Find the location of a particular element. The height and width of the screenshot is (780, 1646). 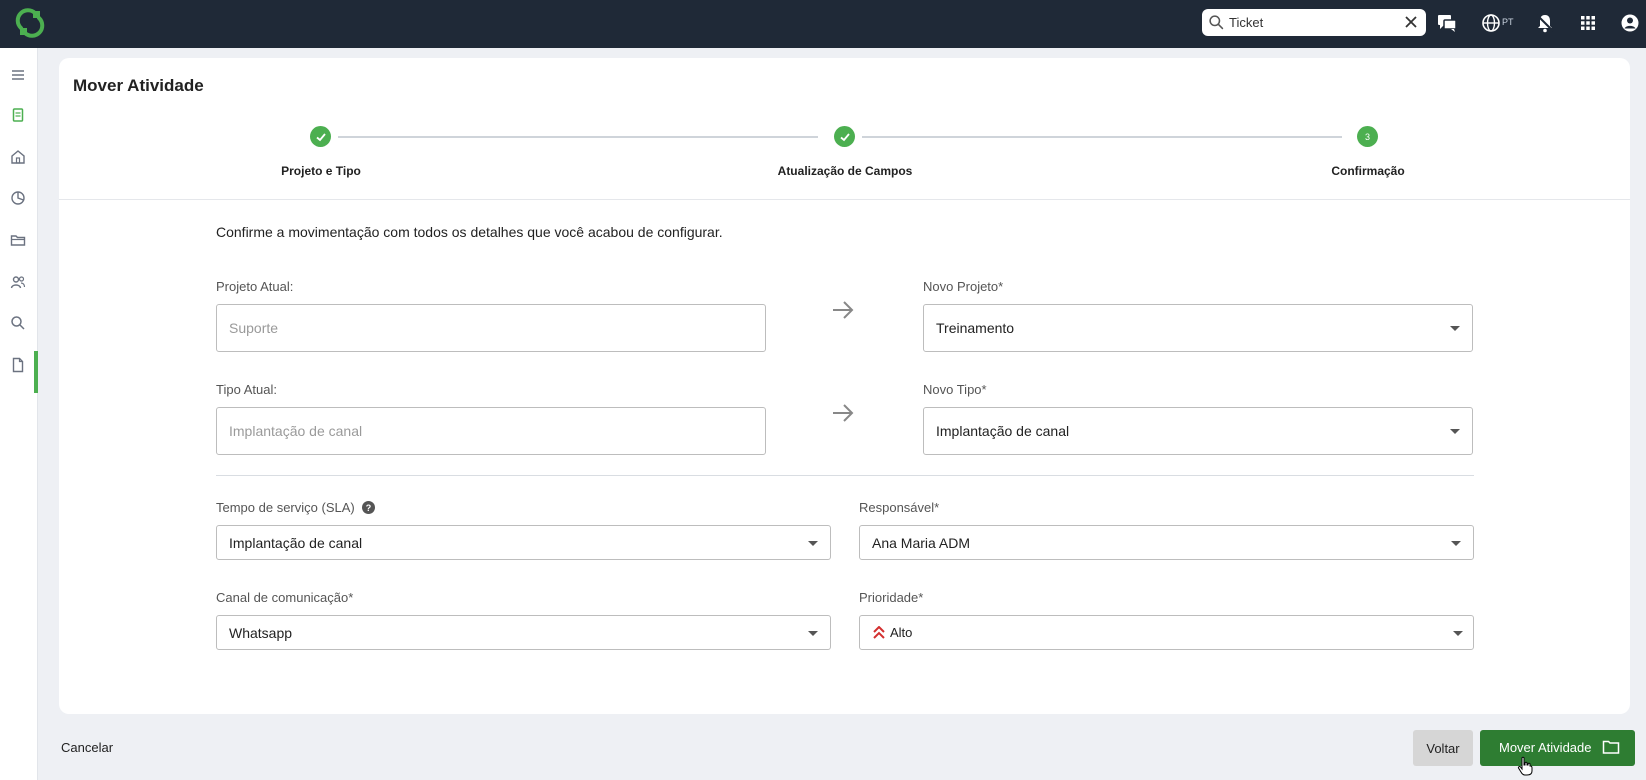

sla-label: Tempo de serviço (SLA) is located at coordinates (285, 507).